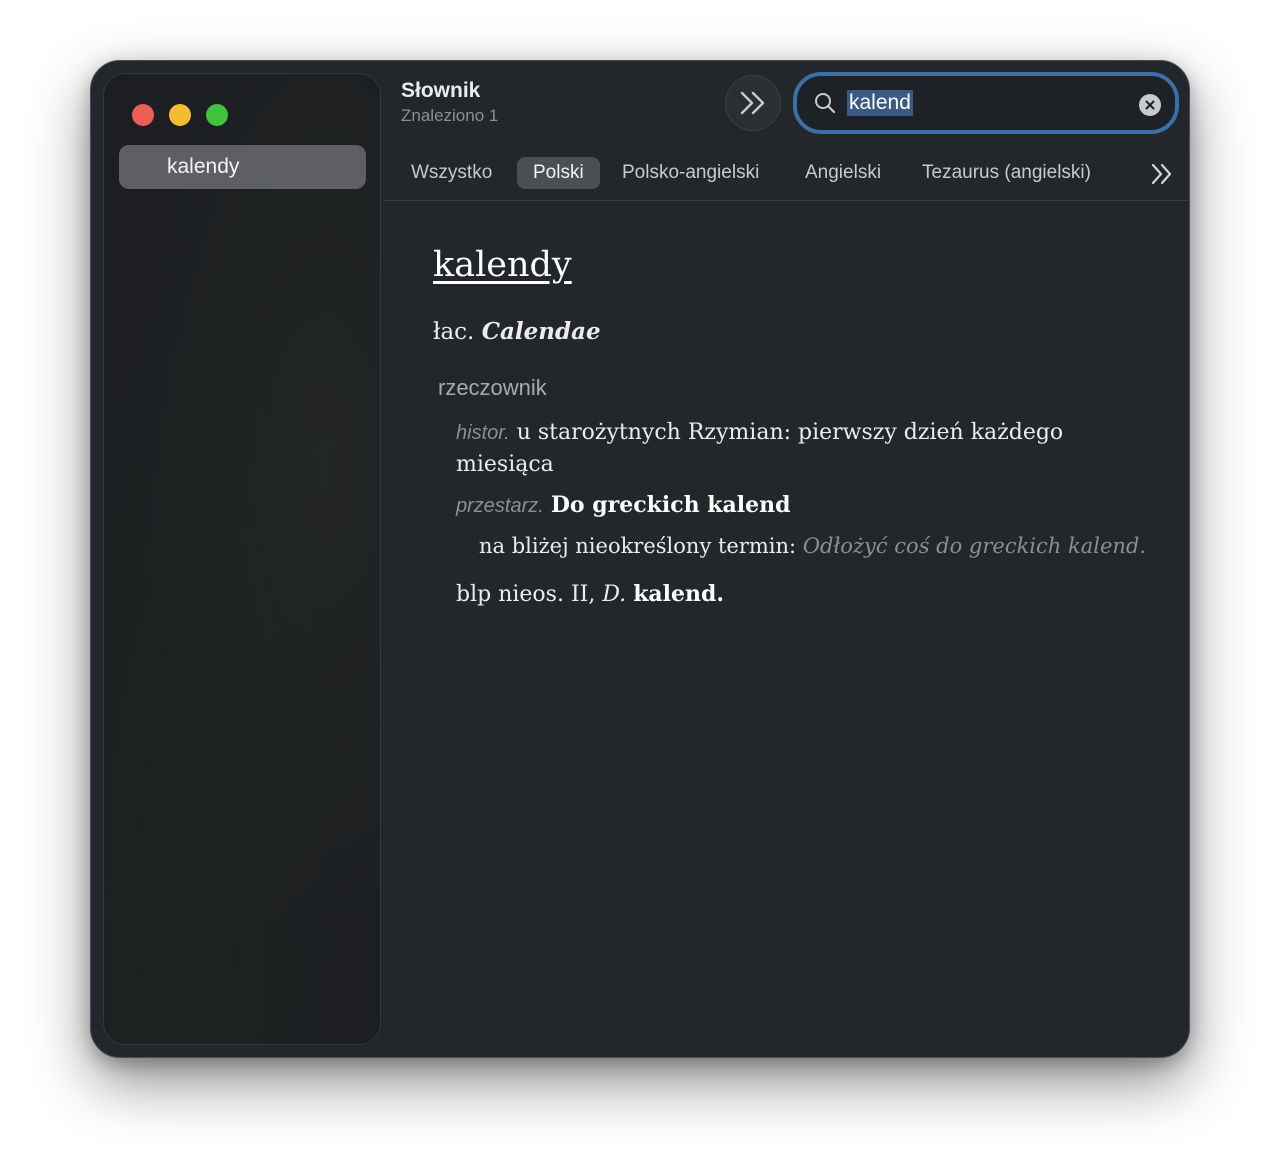  I want to click on definition-2: przestarz. Do greckich kalend, so click(623, 505).